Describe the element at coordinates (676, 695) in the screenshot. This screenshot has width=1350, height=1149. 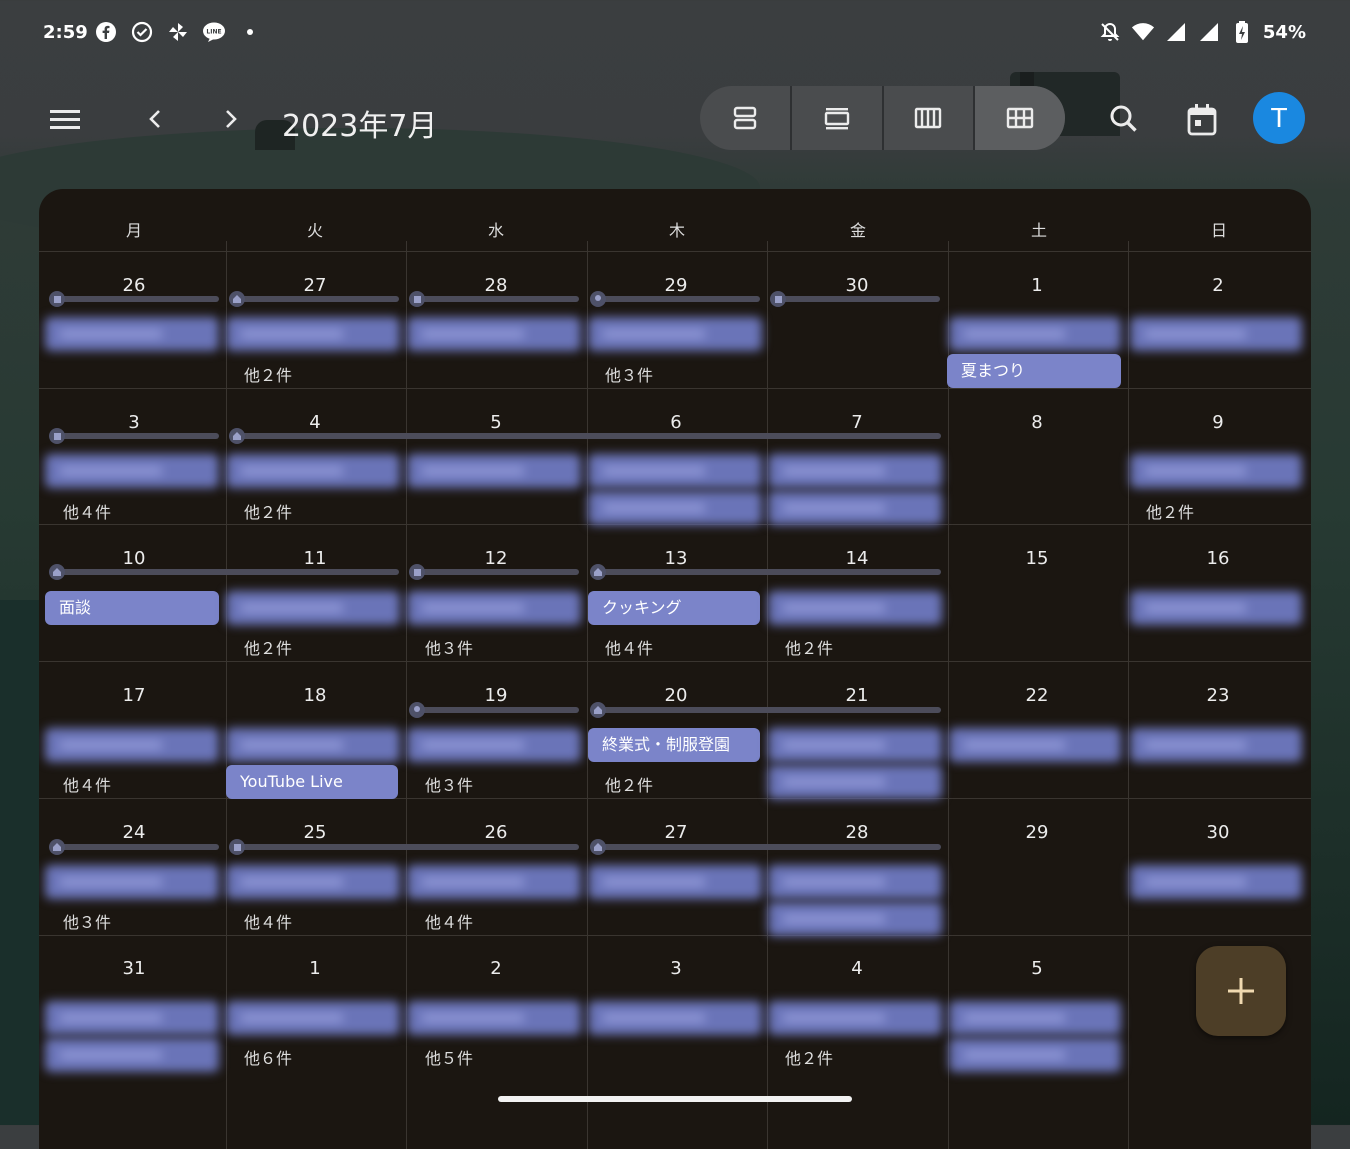
I see `day-number: 20` at that location.